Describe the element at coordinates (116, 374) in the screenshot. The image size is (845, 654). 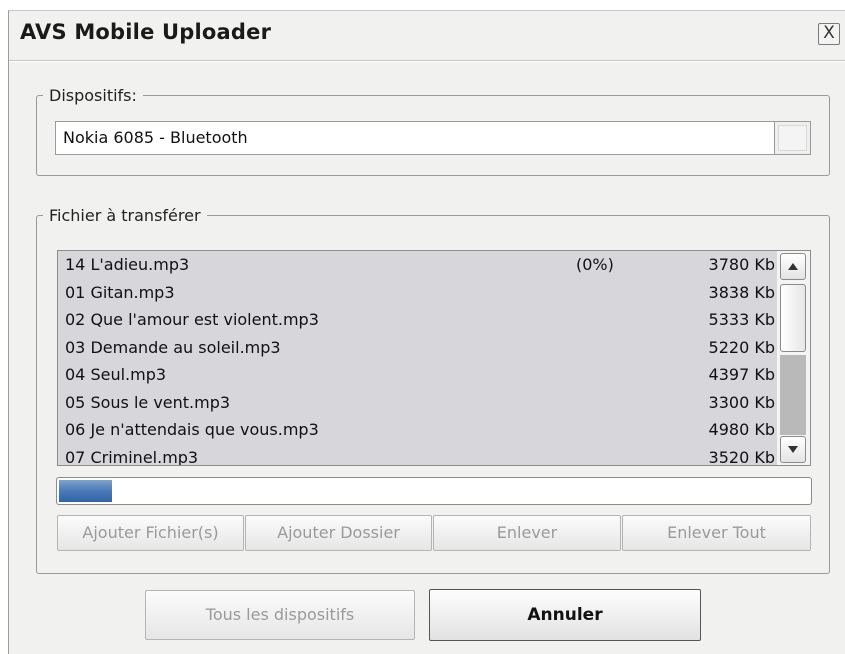
I see `file-name: 04 Seul.mp3` at that location.